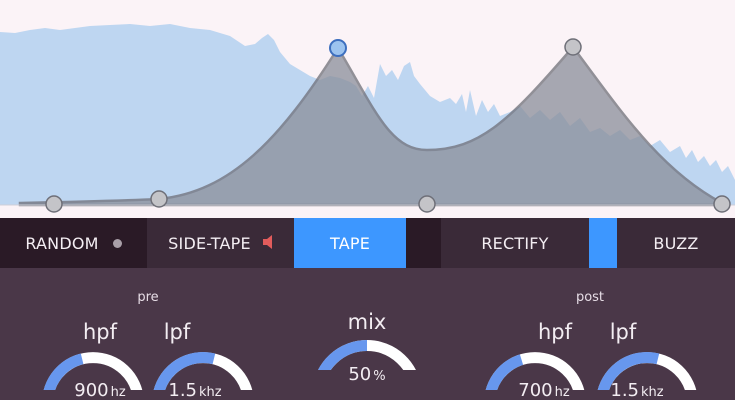 The image size is (735, 400). What do you see at coordinates (209, 243) in the screenshot?
I see `mode-side-tape-label: SIDE-TAPE` at bounding box center [209, 243].